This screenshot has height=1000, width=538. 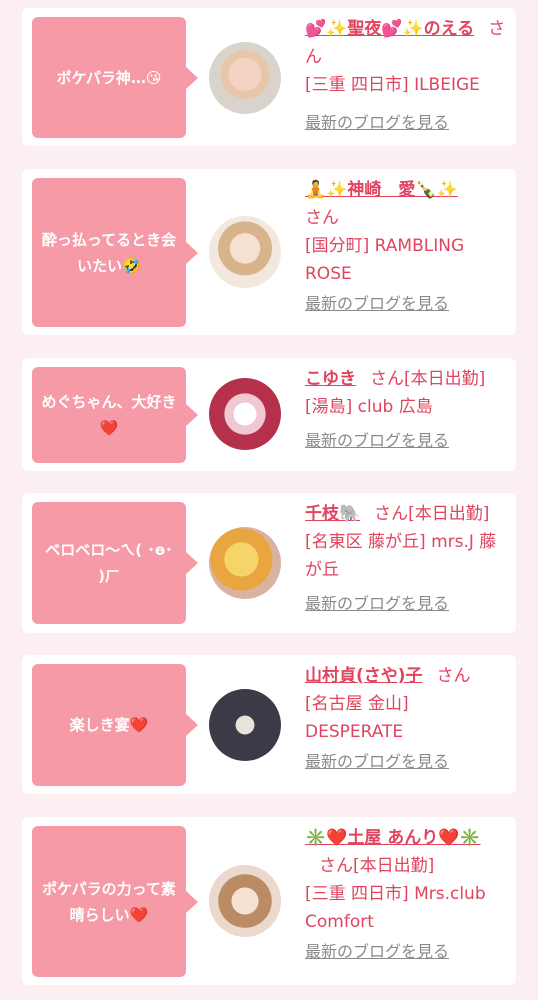 What do you see at coordinates (115, 901) in the screenshot?
I see `comment-bubble: ポケパラの力って素晴らしい❤️` at bounding box center [115, 901].